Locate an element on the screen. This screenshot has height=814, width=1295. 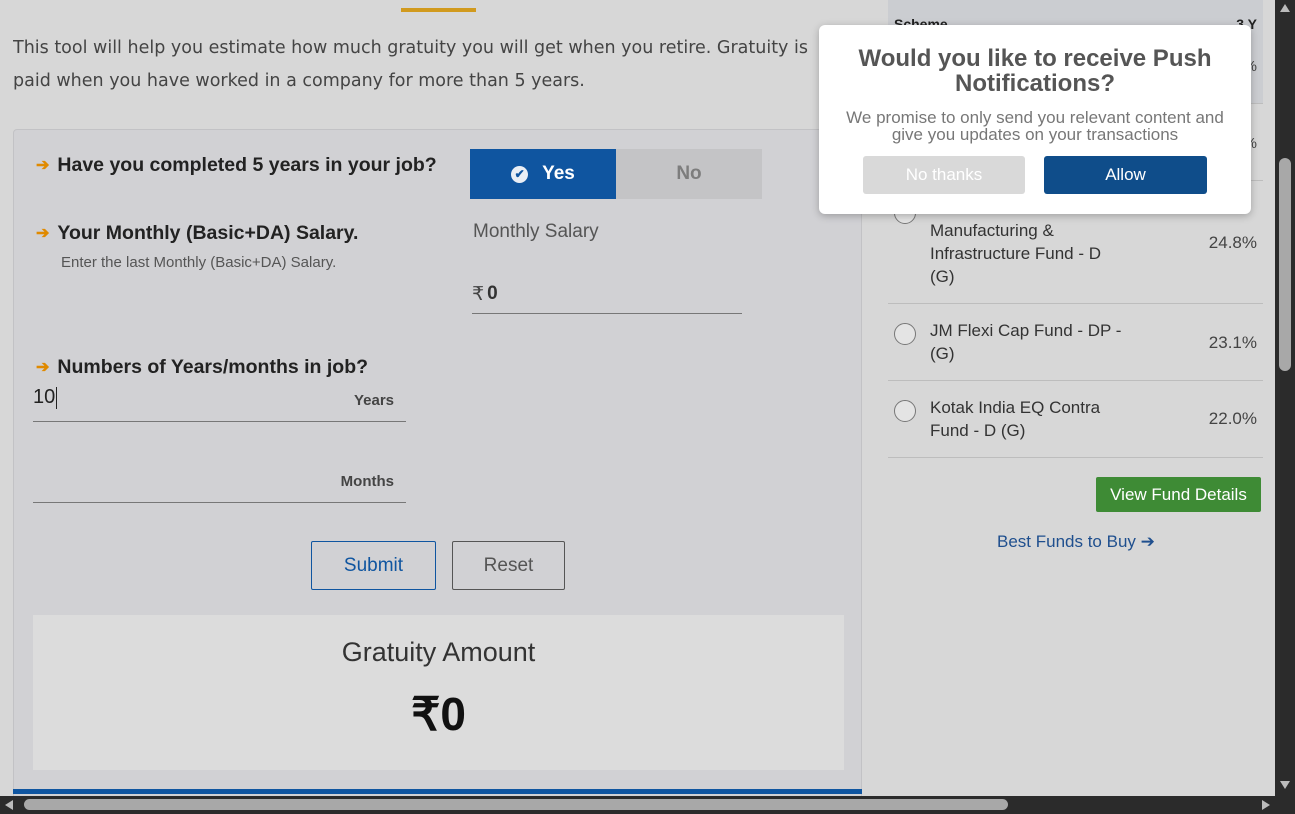
fund-return: 24.8% is located at coordinates (1232, 242).